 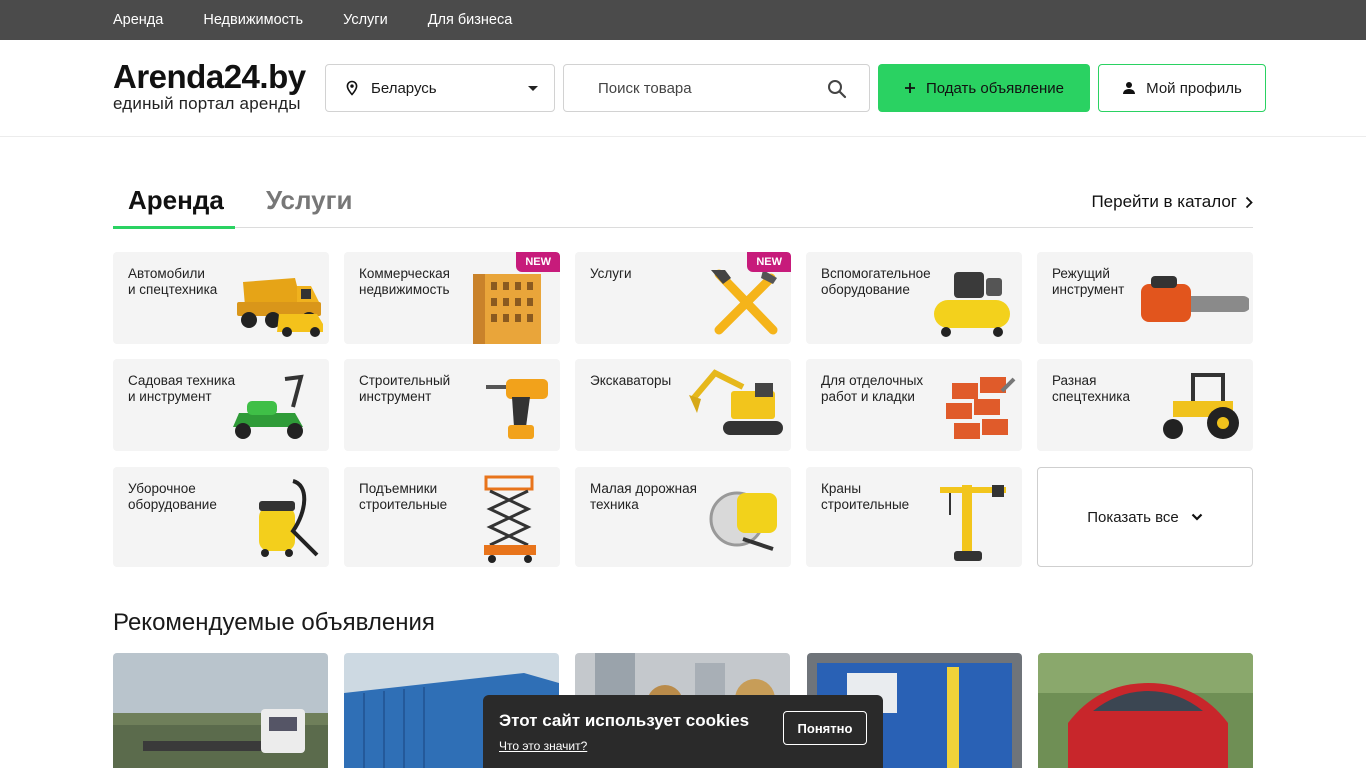 What do you see at coordinates (209, 76) in the screenshot?
I see `logo-title: Arenda24.by` at bounding box center [209, 76].